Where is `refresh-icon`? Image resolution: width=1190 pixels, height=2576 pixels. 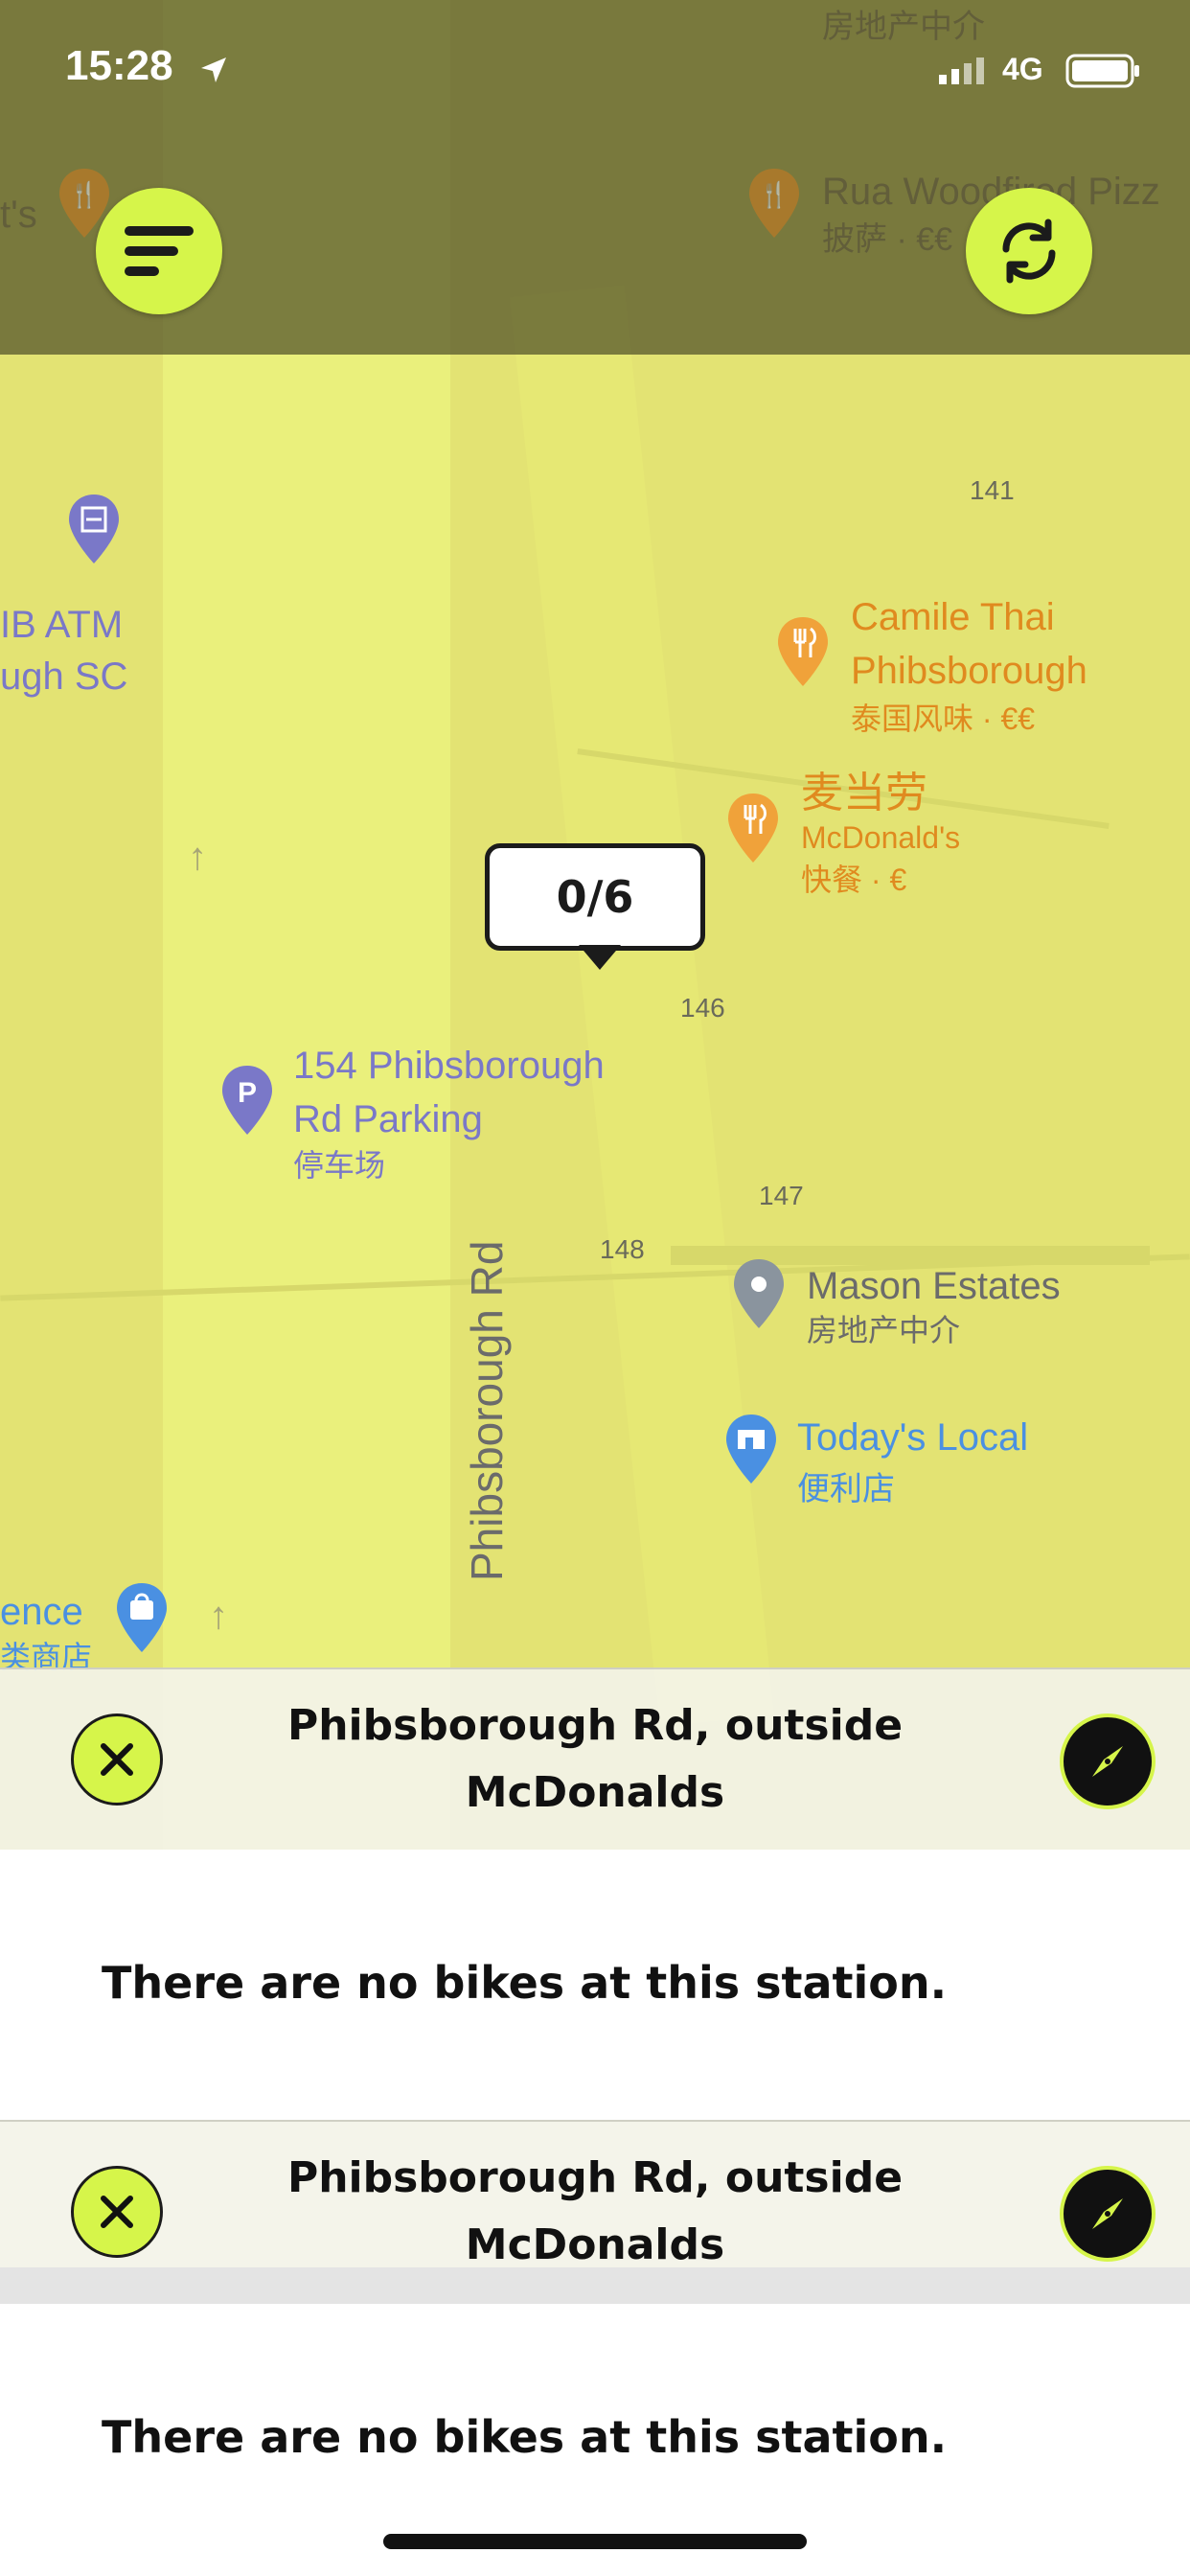
refresh-icon is located at coordinates (1029, 251).